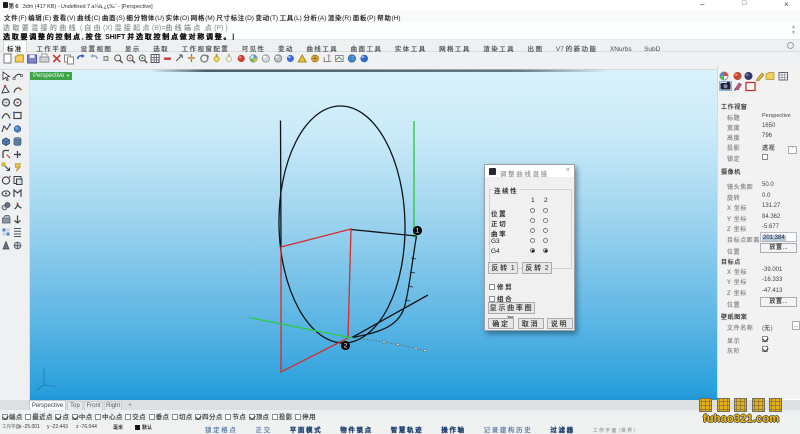 This screenshot has height=434, width=800. I want to click on svg-text: 2, so click(346, 346).